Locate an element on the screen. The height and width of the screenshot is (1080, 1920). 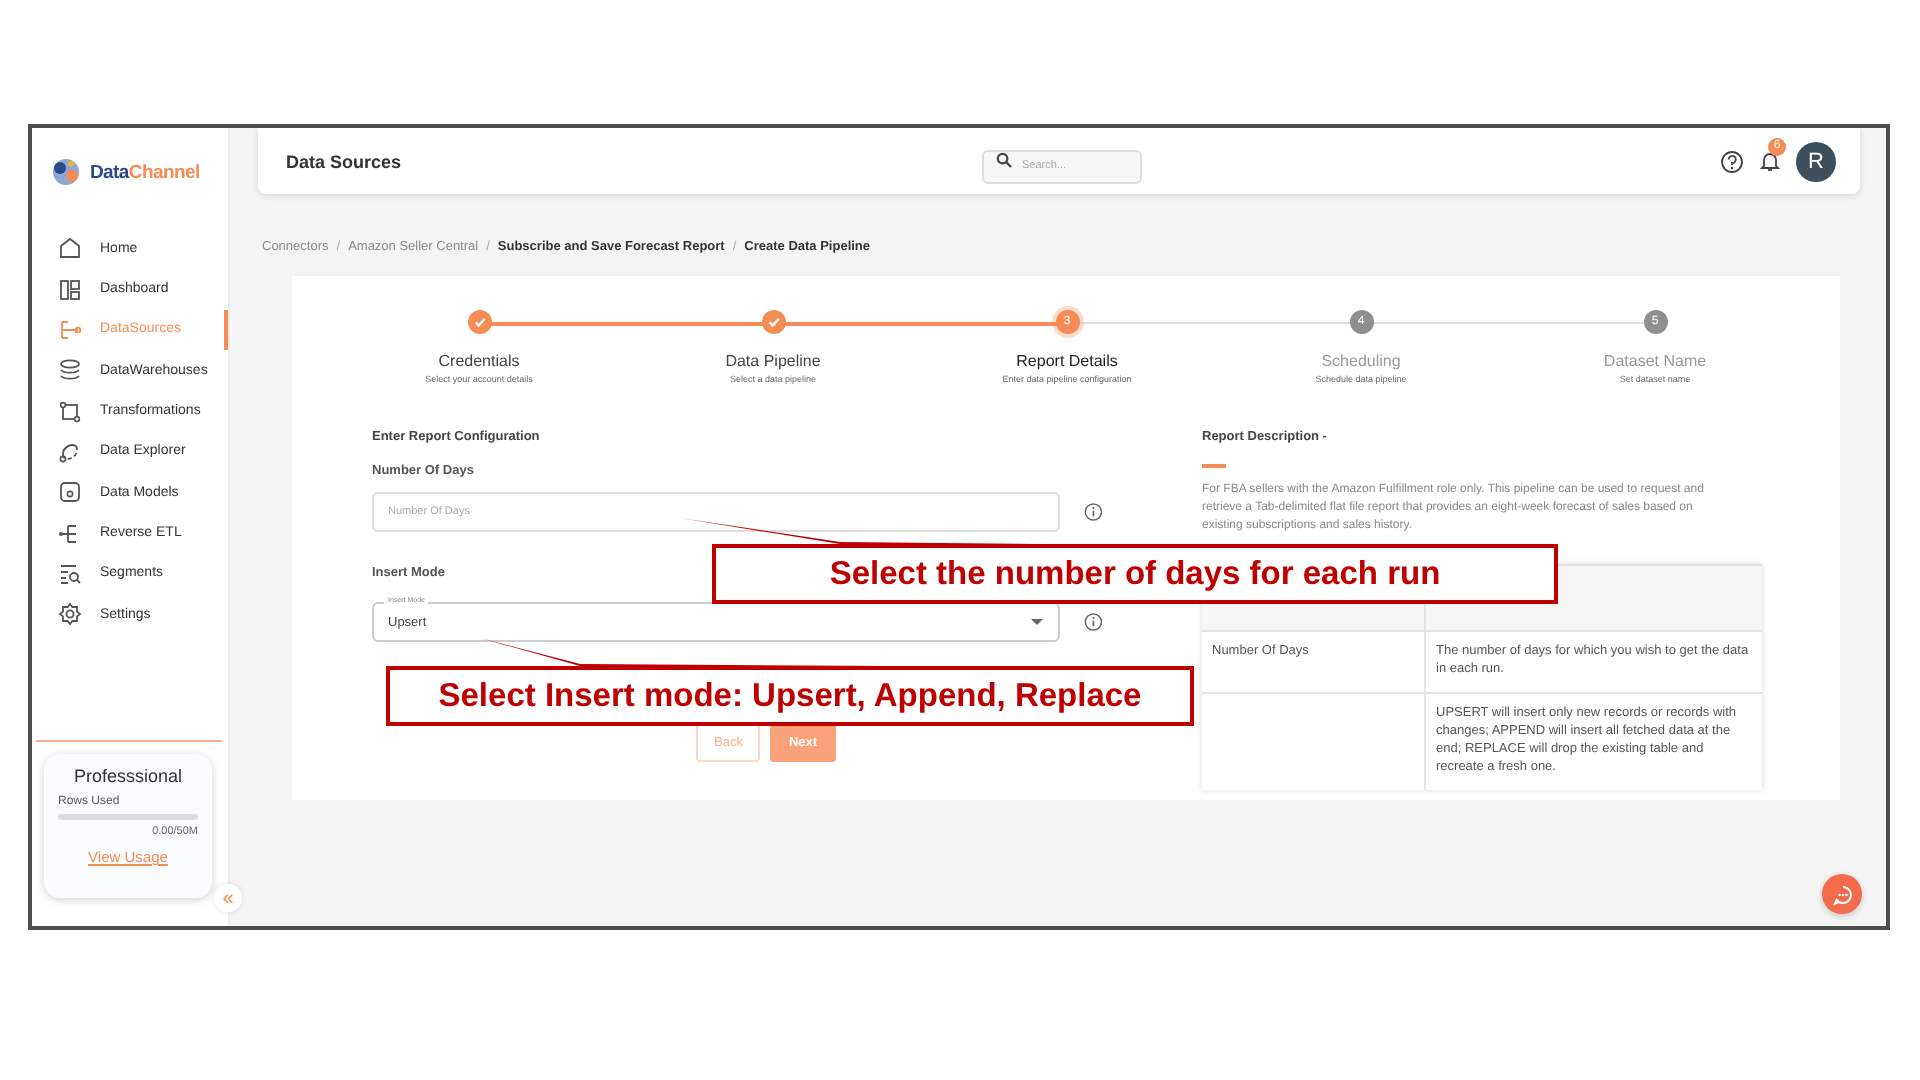
chat-button is located at coordinates (1842, 894).